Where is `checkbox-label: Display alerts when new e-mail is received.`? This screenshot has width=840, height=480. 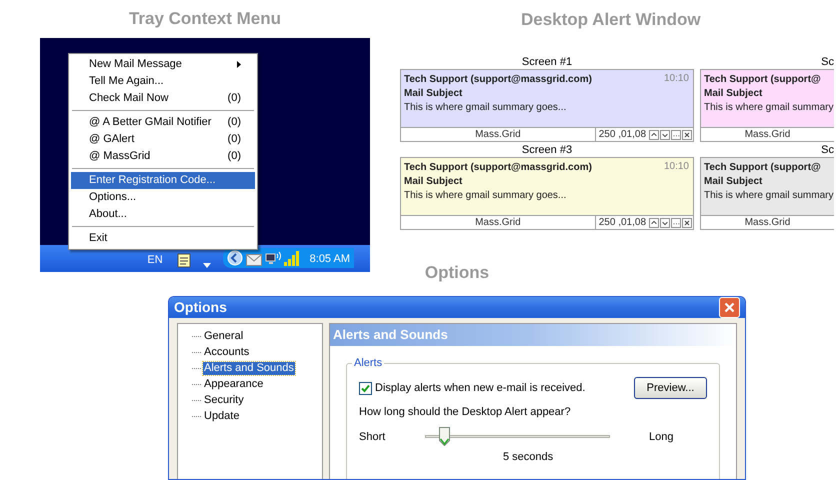
checkbox-label: Display alerts when new e-mail is received. is located at coordinates (480, 388).